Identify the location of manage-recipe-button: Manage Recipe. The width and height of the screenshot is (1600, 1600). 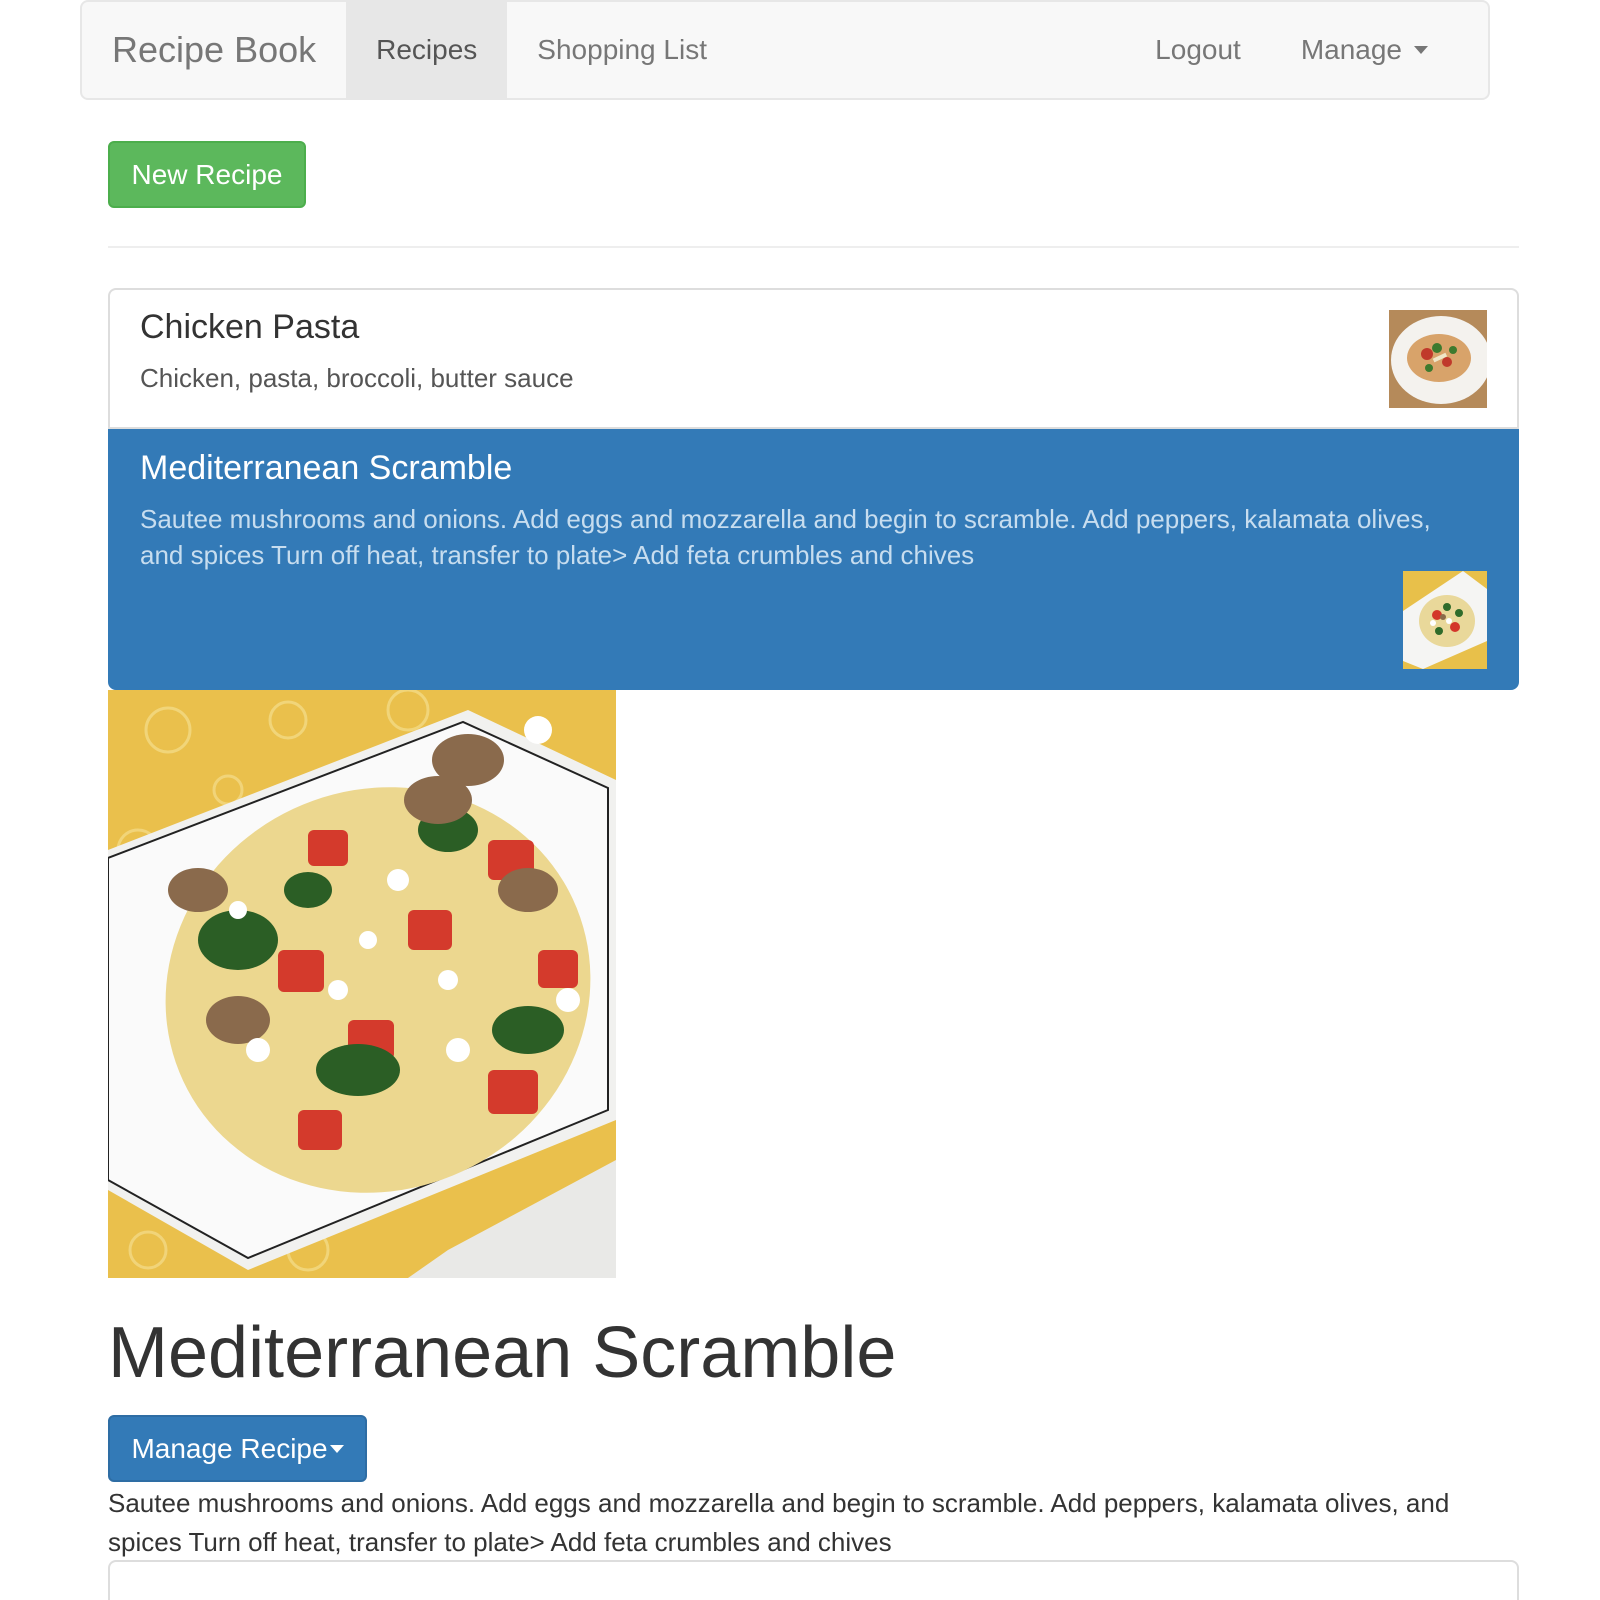
(237, 1448).